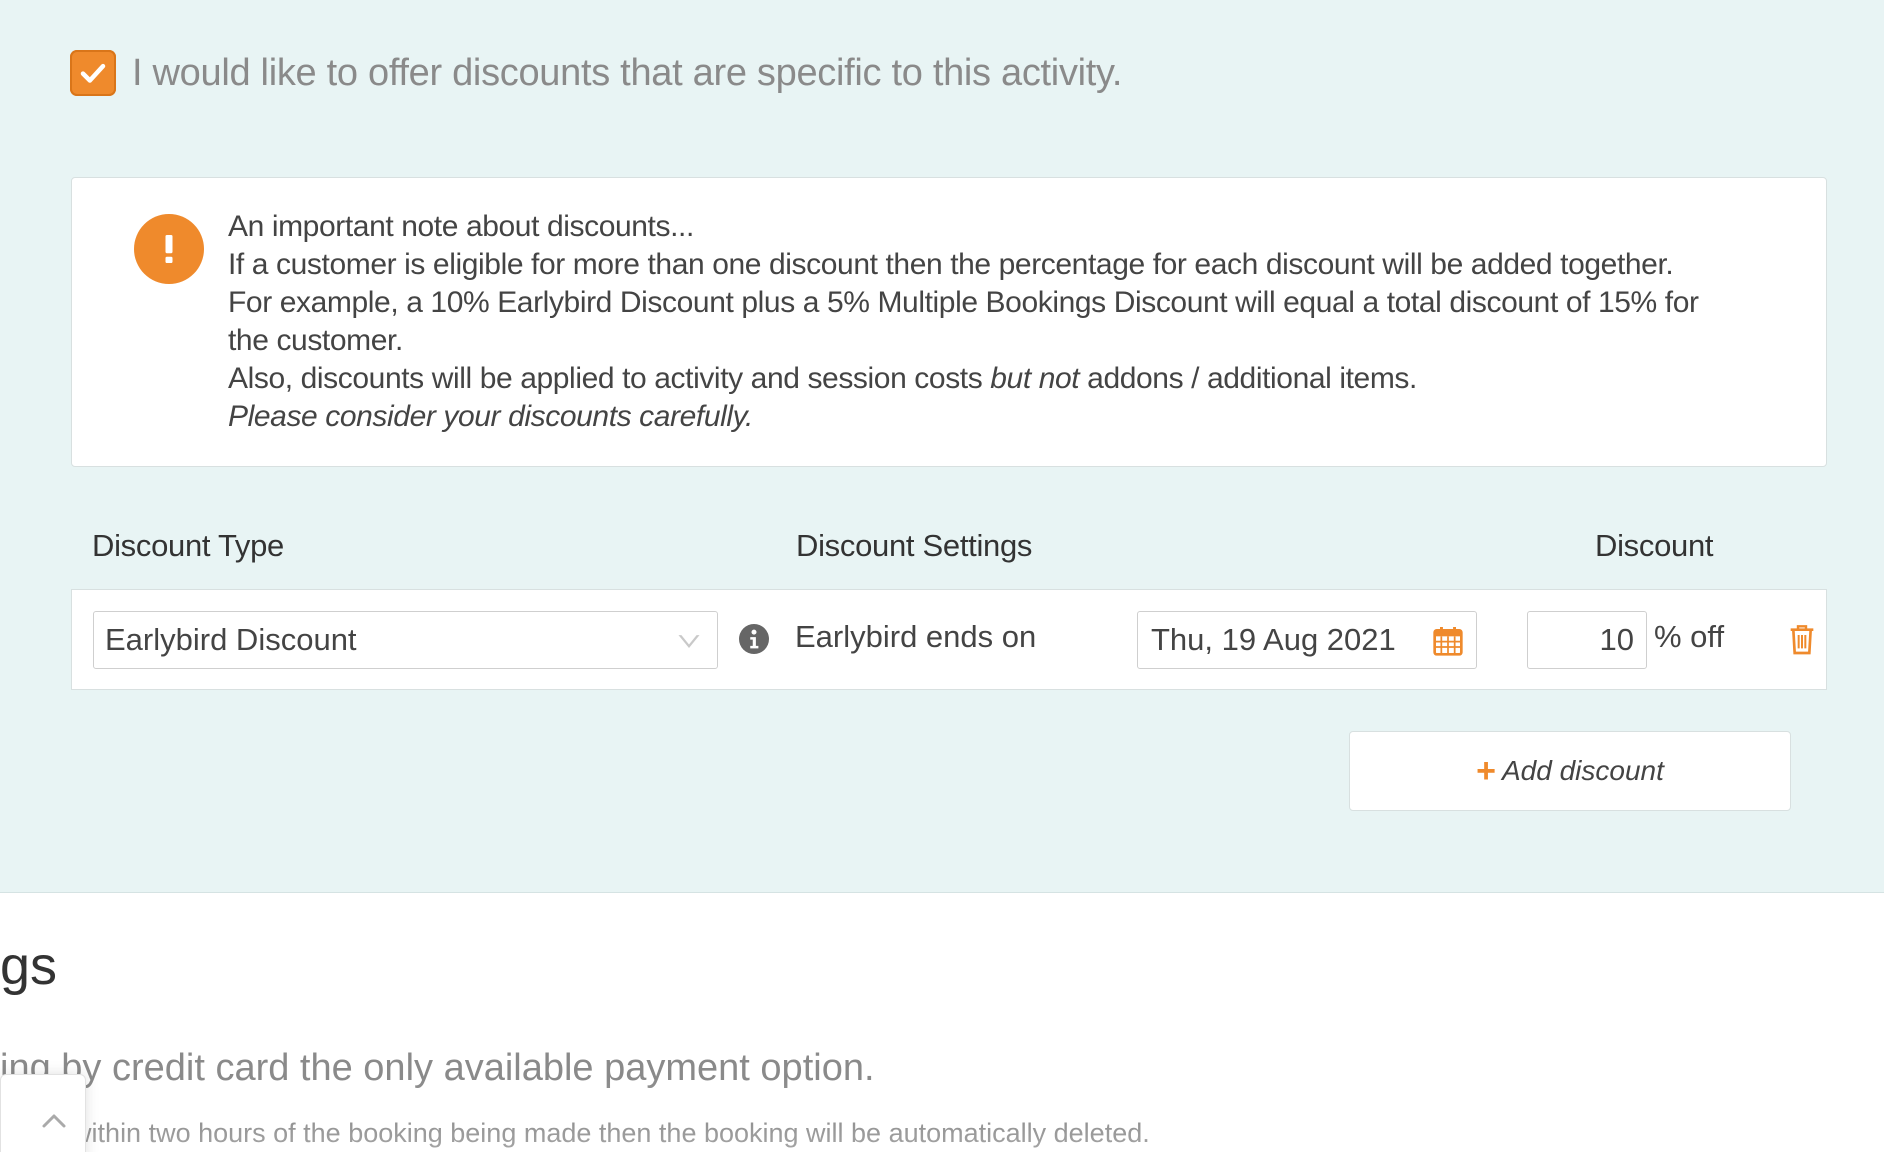  I want to click on discount-type-select: Earlybird Discount, so click(405, 640).